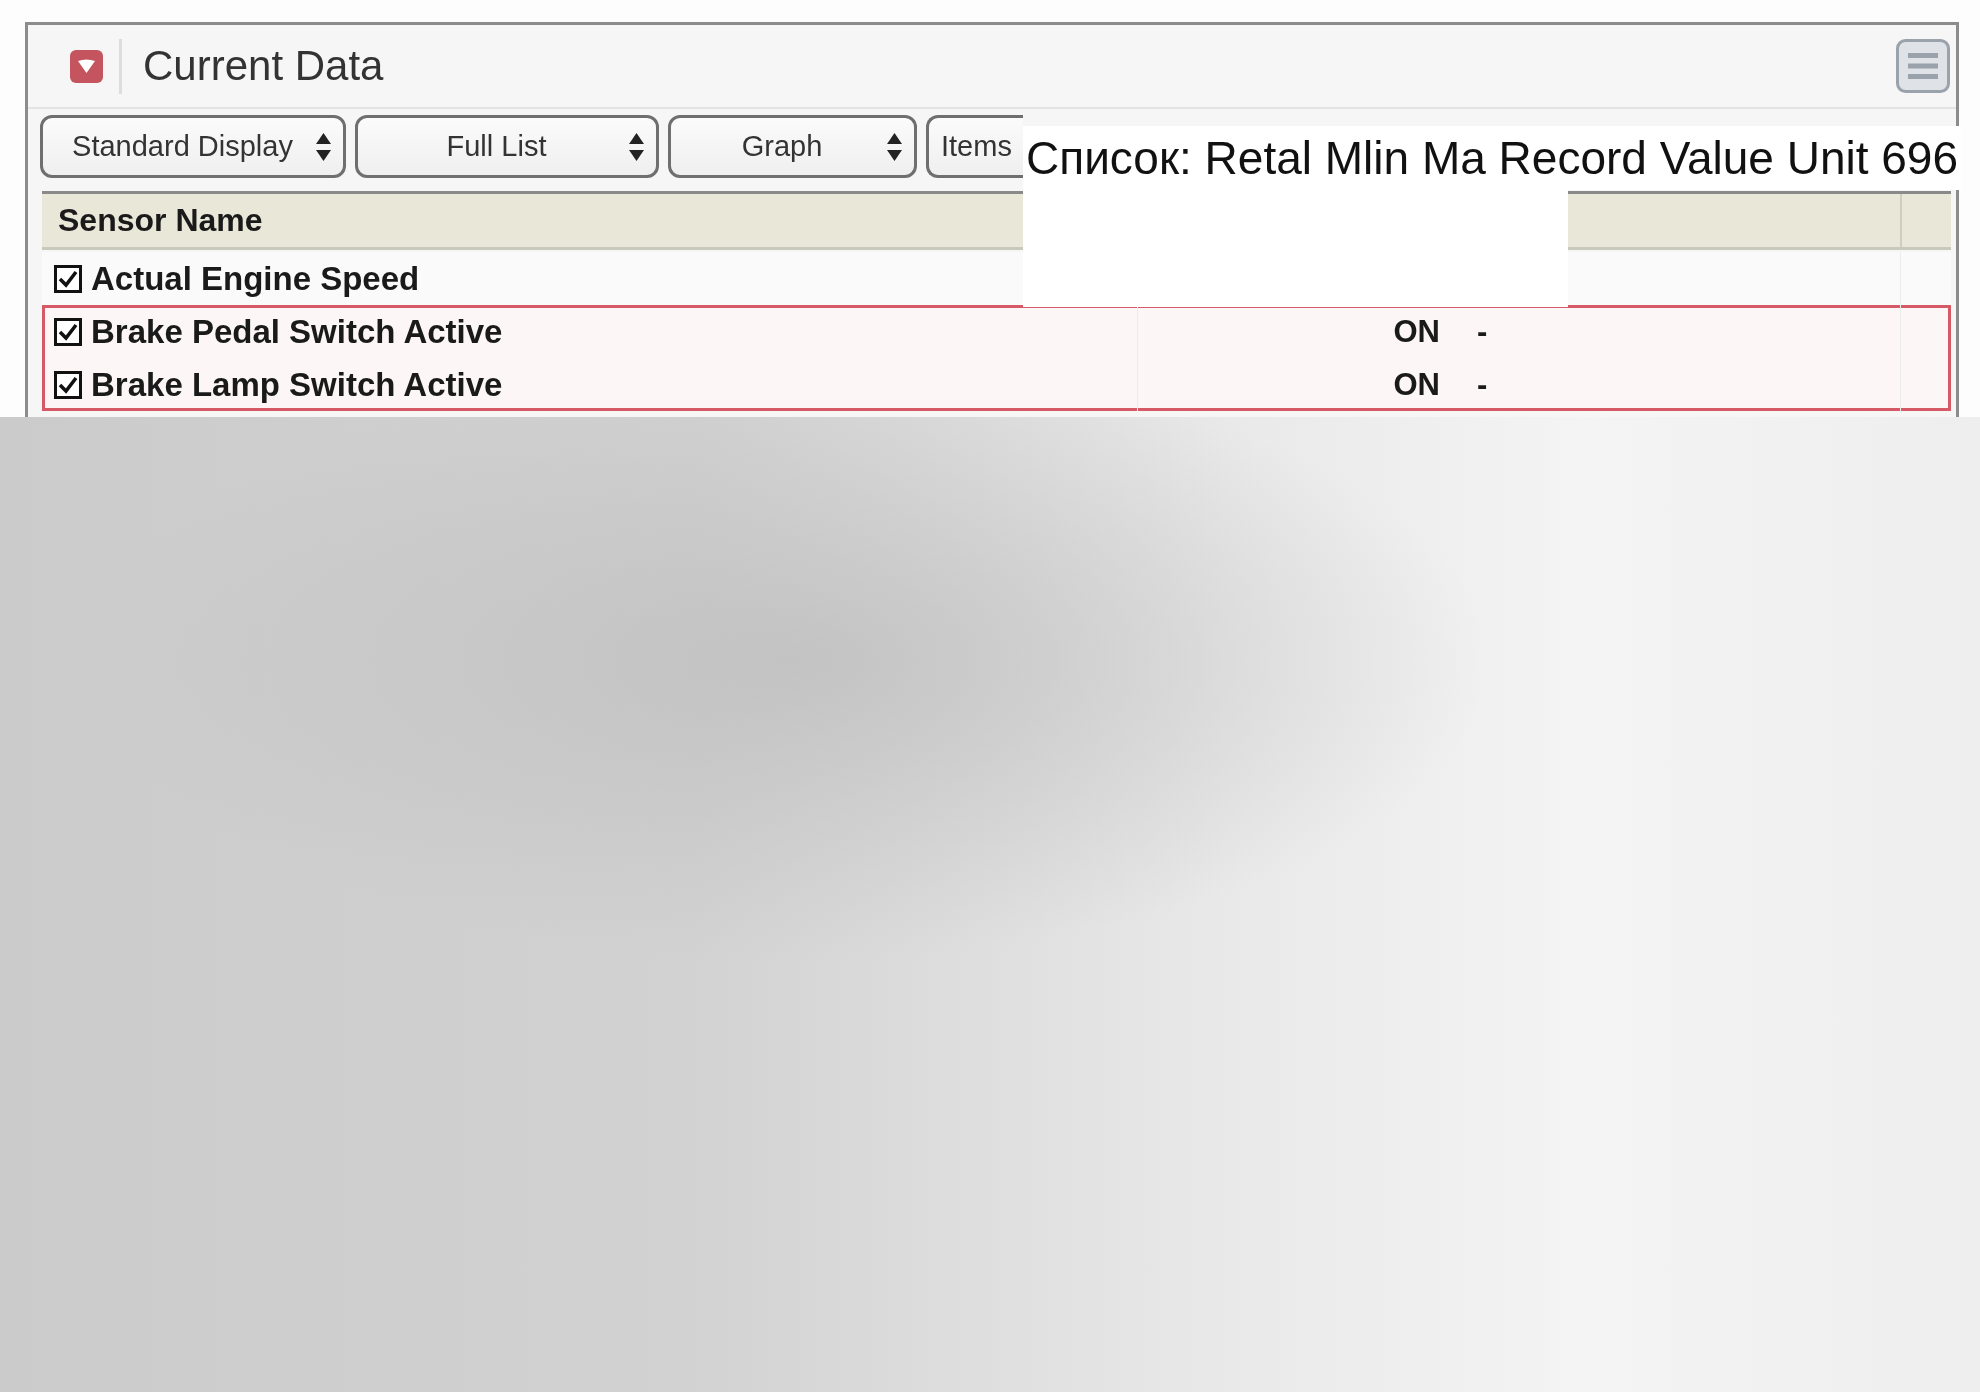  What do you see at coordinates (160, 220) in the screenshot?
I see `column-header: Sensor Name` at bounding box center [160, 220].